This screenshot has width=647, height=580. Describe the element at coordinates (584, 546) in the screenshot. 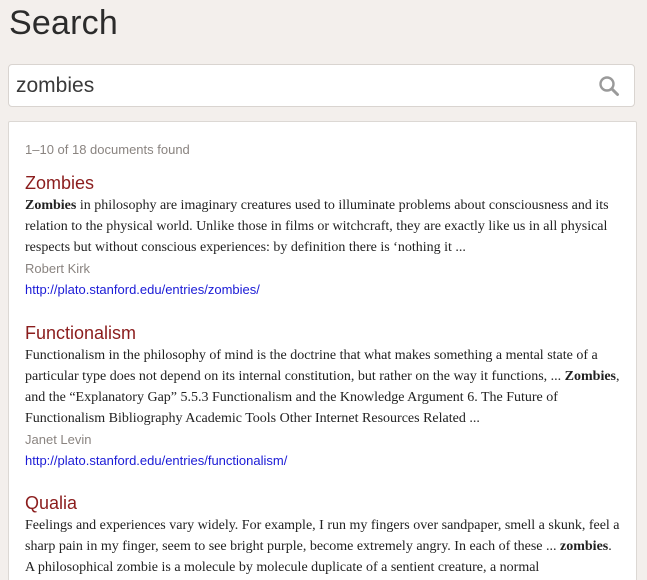

I see `snippet-highlight: zombies` at that location.